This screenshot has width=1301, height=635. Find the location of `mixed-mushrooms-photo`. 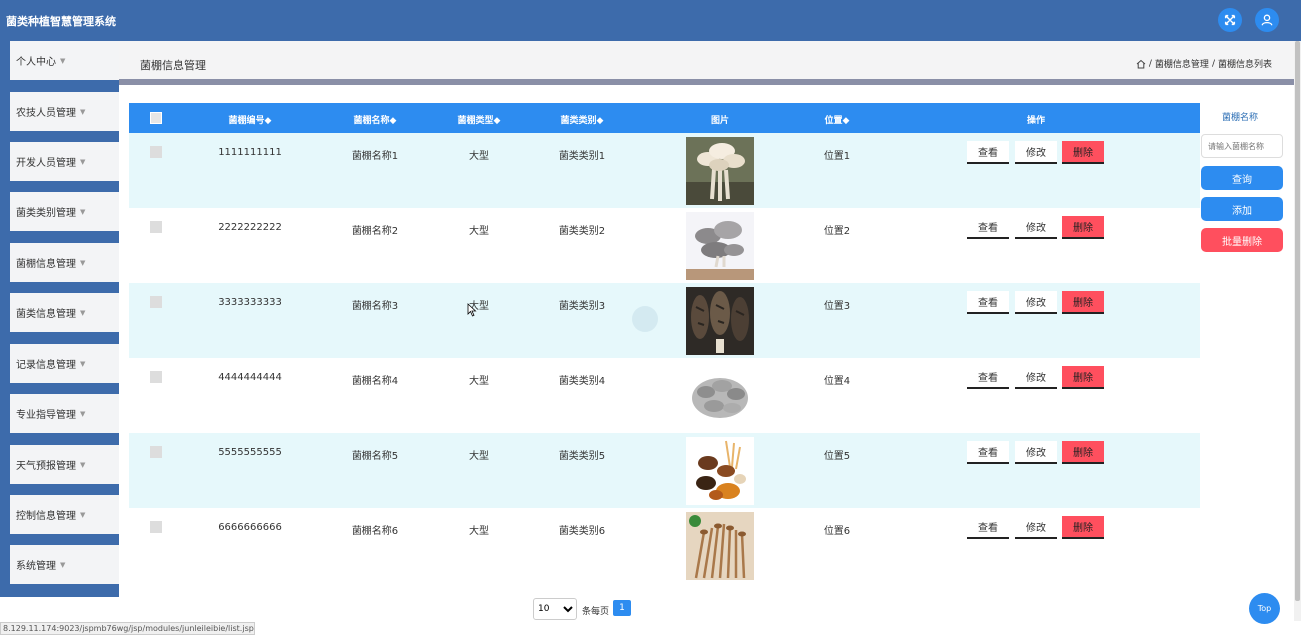

mixed-mushrooms-photo is located at coordinates (720, 471).